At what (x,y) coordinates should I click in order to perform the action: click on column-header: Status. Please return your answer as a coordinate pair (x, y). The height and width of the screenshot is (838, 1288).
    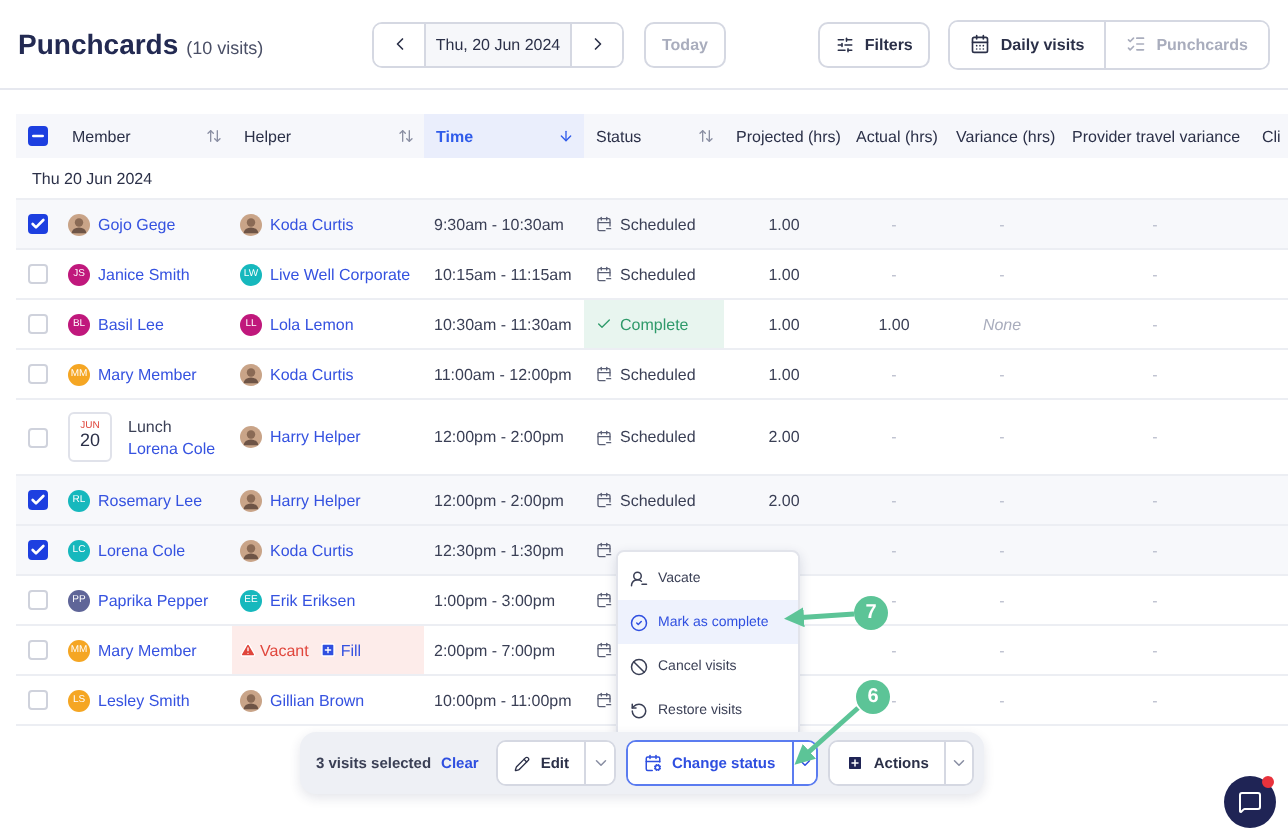
    Looking at the image, I should click on (619, 136).